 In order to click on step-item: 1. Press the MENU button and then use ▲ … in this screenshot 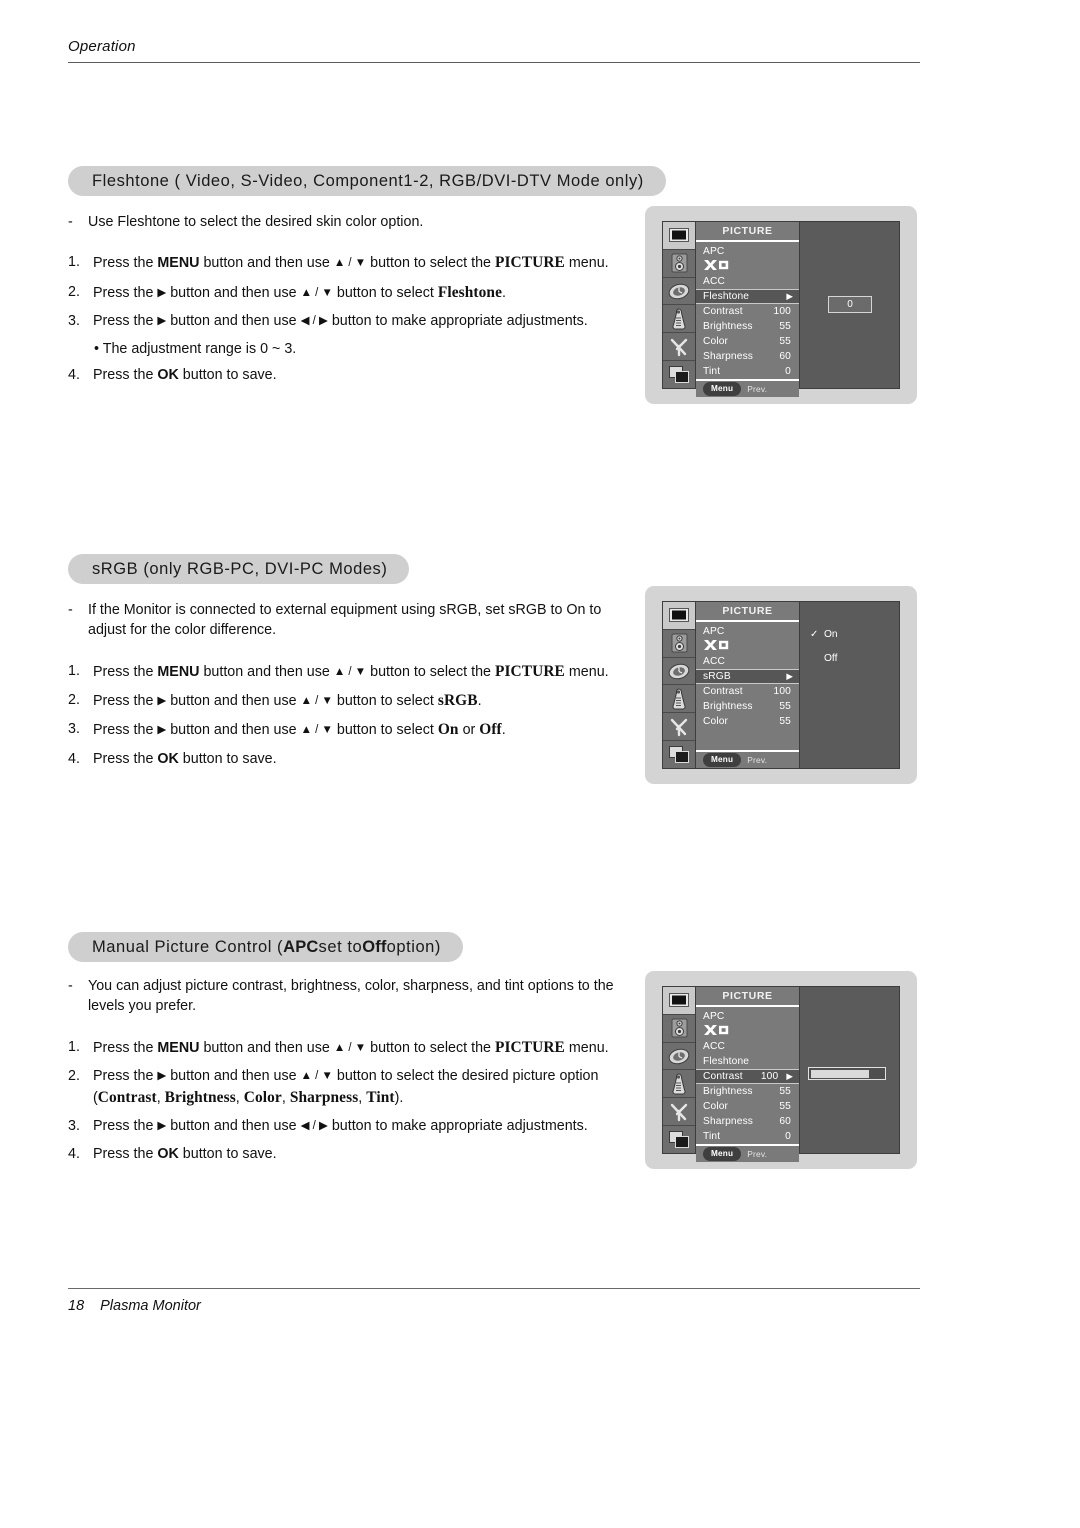, I will do `click(348, 263)`.